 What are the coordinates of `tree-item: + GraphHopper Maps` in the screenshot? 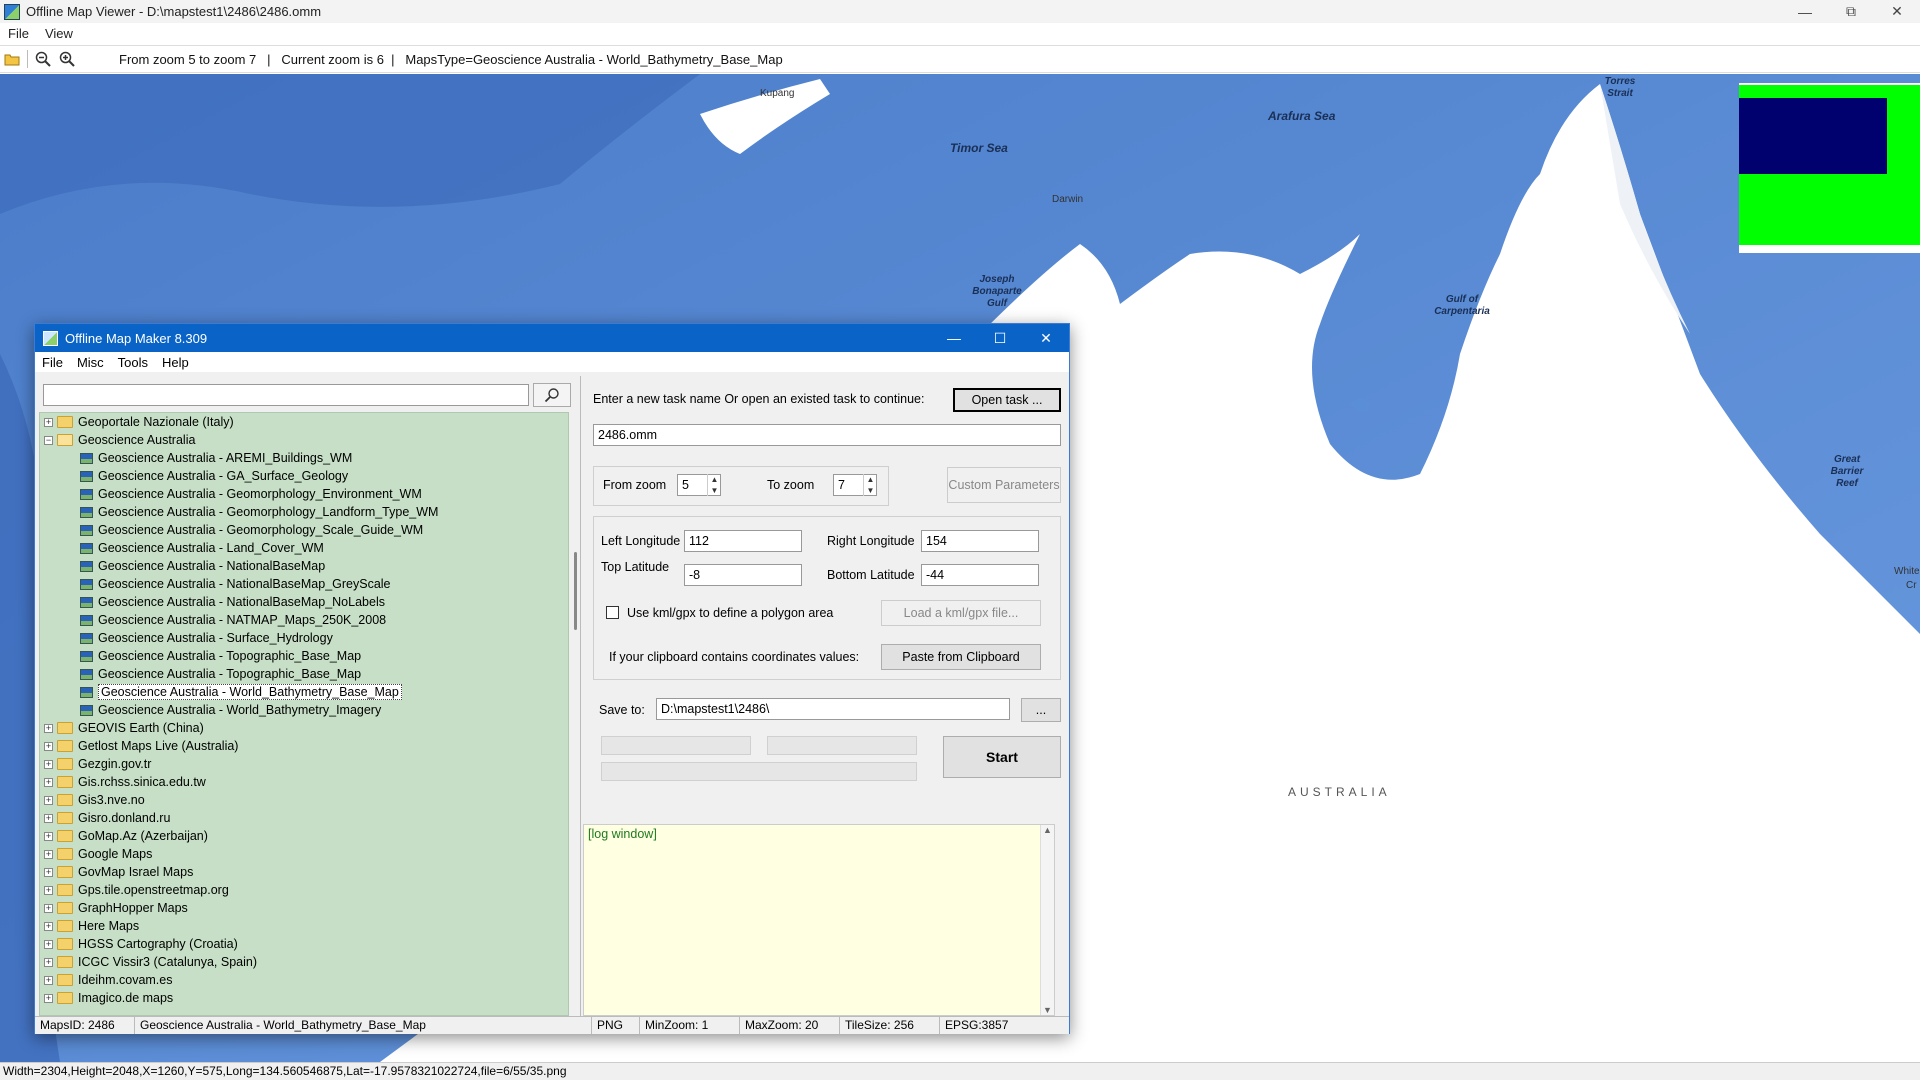 It's located at (304, 908).